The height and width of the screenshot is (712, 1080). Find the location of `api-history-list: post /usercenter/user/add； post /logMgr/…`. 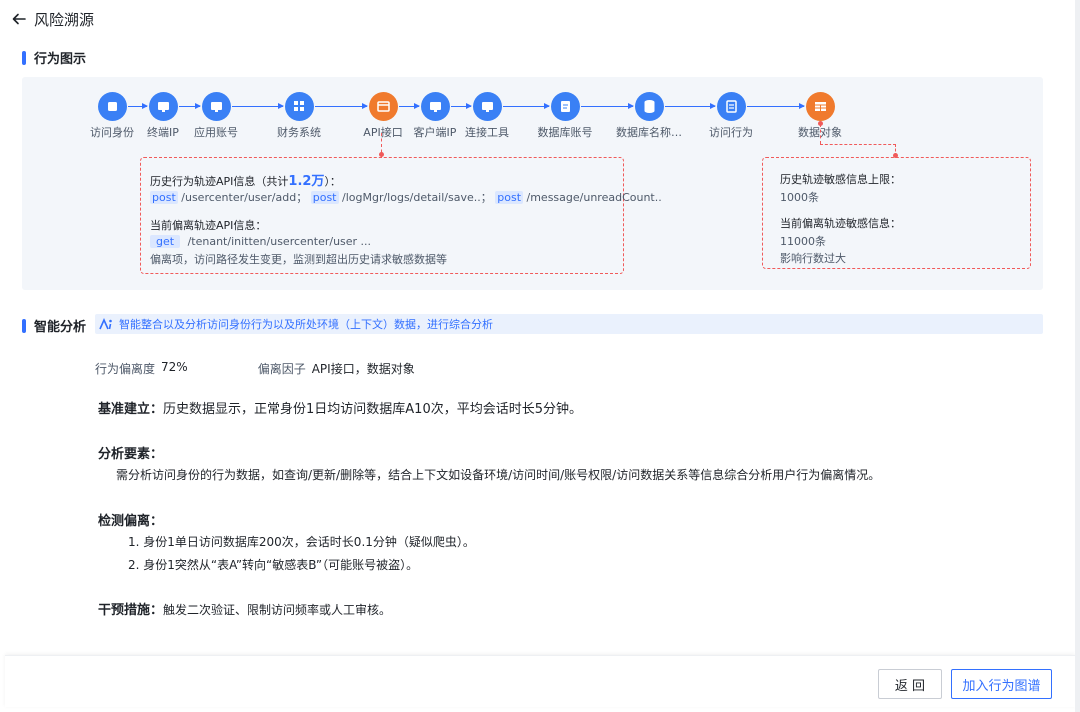

api-history-list: post /usercenter/user/add； post /logMgr/… is located at coordinates (406, 197).